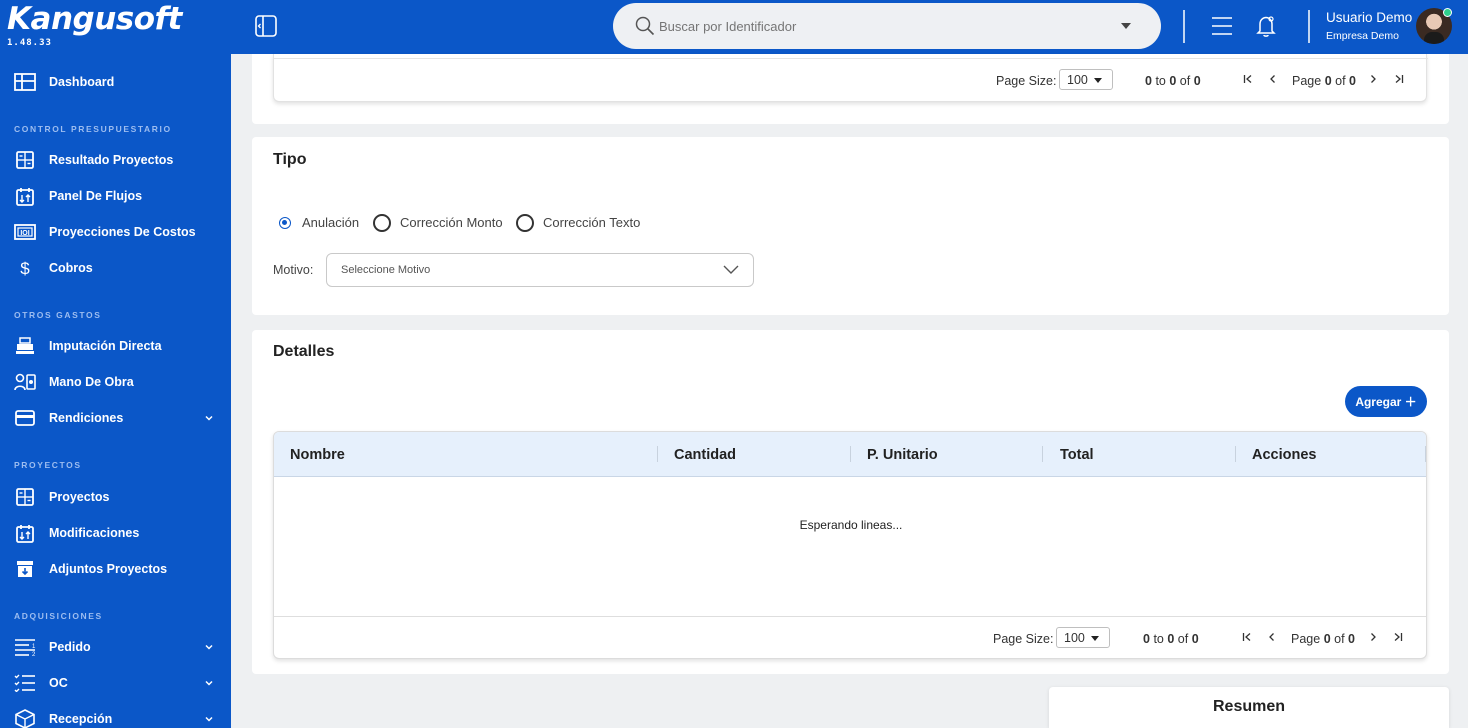 The height and width of the screenshot is (728, 1468). I want to click on sidebar-item-label: Modificaciones, so click(94, 533).